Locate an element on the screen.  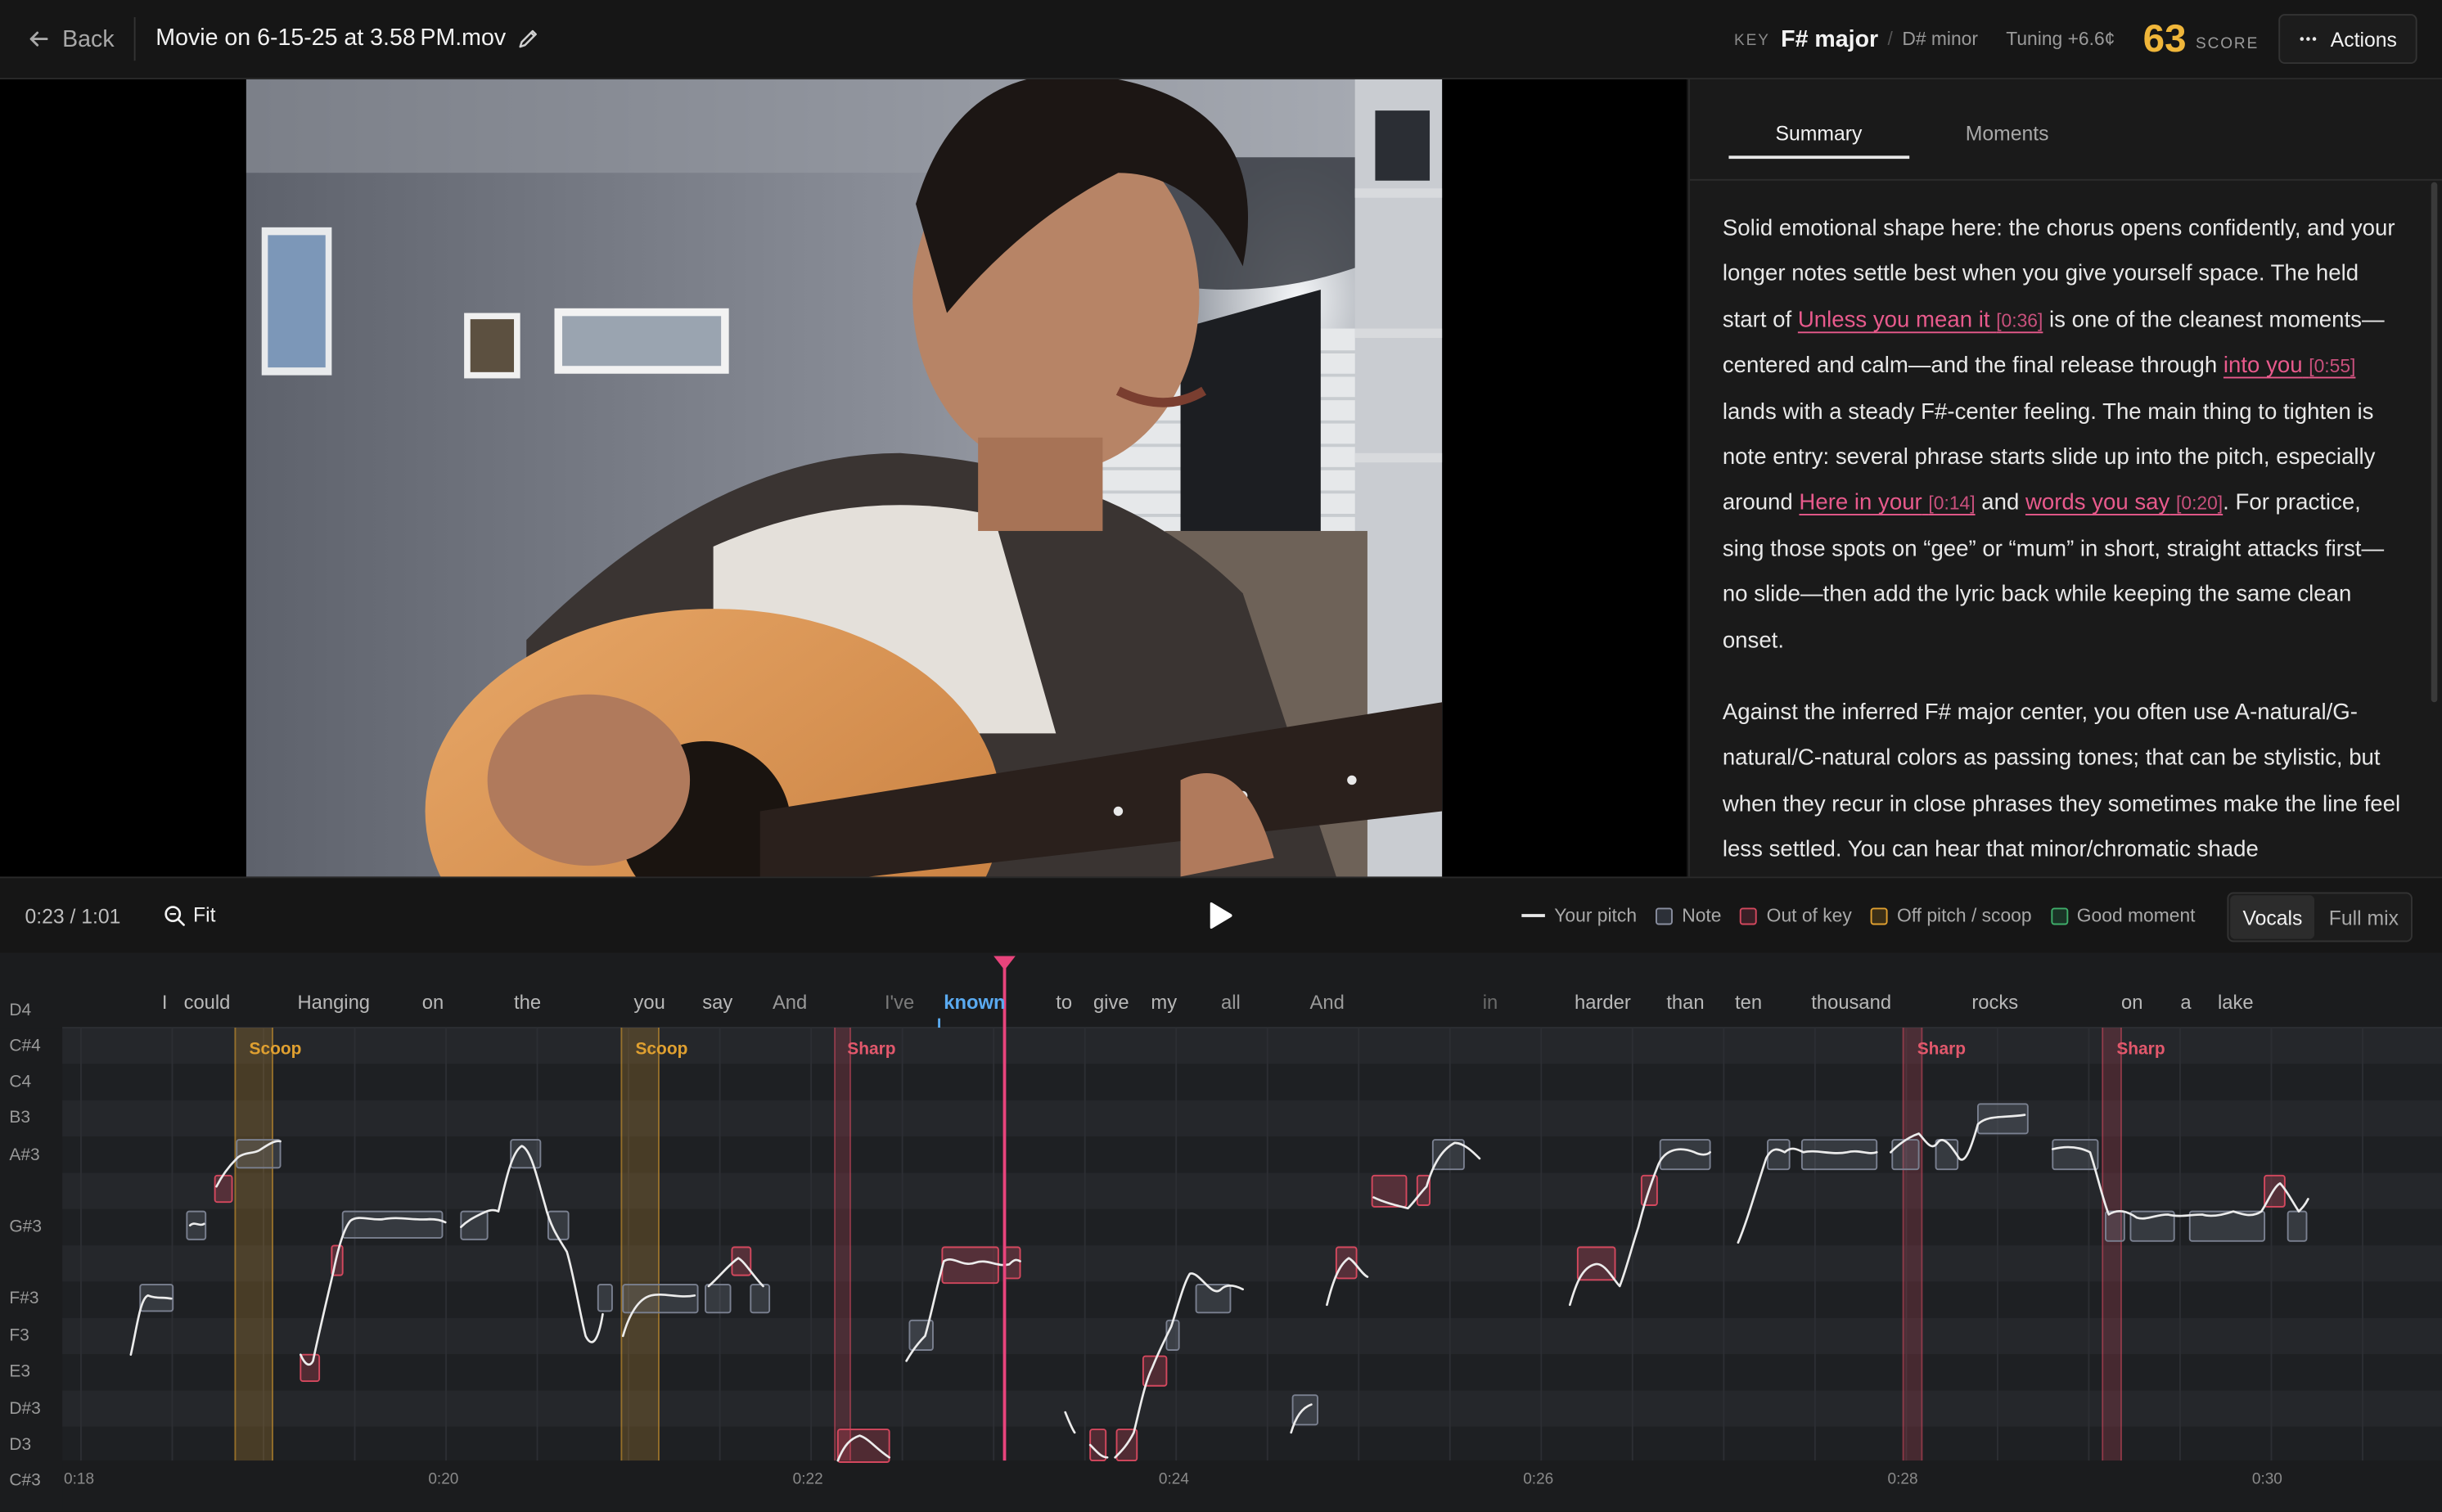
lyric-word: rocks is located at coordinates (1994, 1003).